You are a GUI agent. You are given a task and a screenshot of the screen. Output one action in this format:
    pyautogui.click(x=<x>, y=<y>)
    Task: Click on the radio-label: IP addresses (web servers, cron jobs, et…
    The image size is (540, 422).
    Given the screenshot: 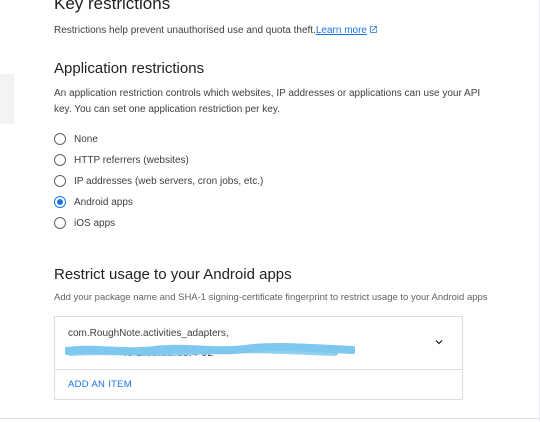 What is the action you would take?
    pyautogui.click(x=169, y=181)
    